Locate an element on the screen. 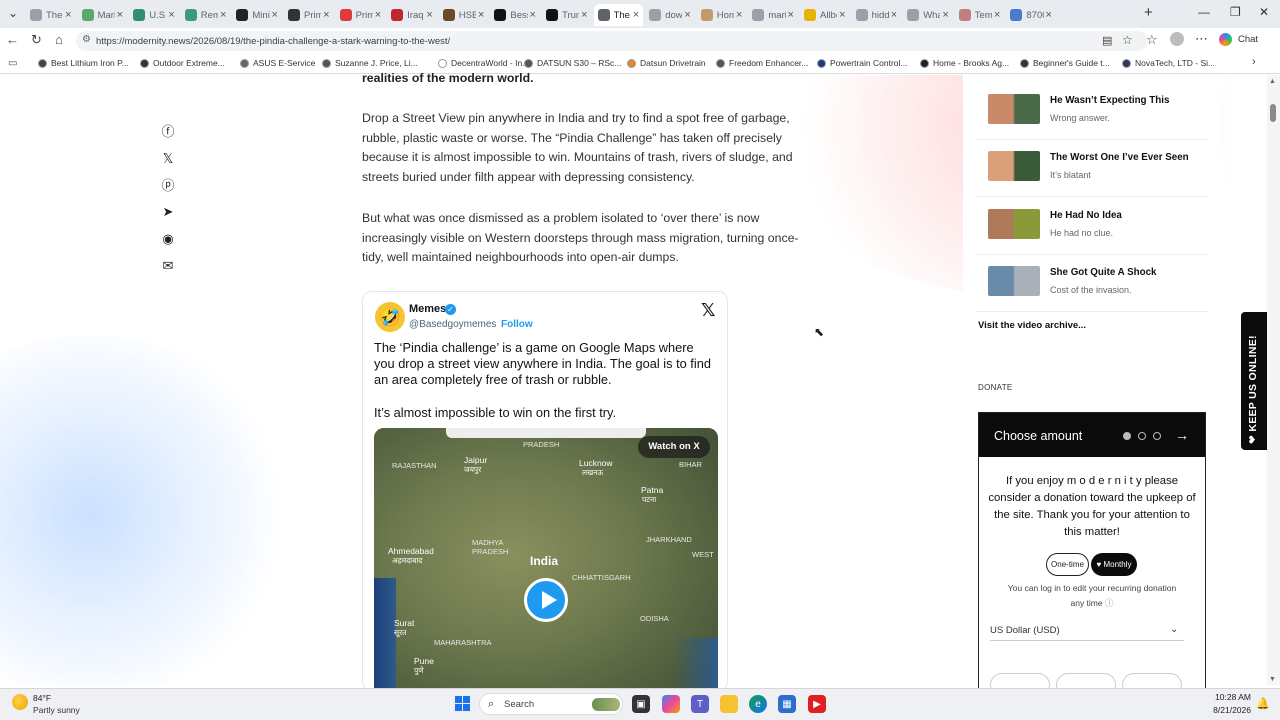 The image size is (1280, 720). telegram-share-icon: ➤ is located at coordinates (168, 212).